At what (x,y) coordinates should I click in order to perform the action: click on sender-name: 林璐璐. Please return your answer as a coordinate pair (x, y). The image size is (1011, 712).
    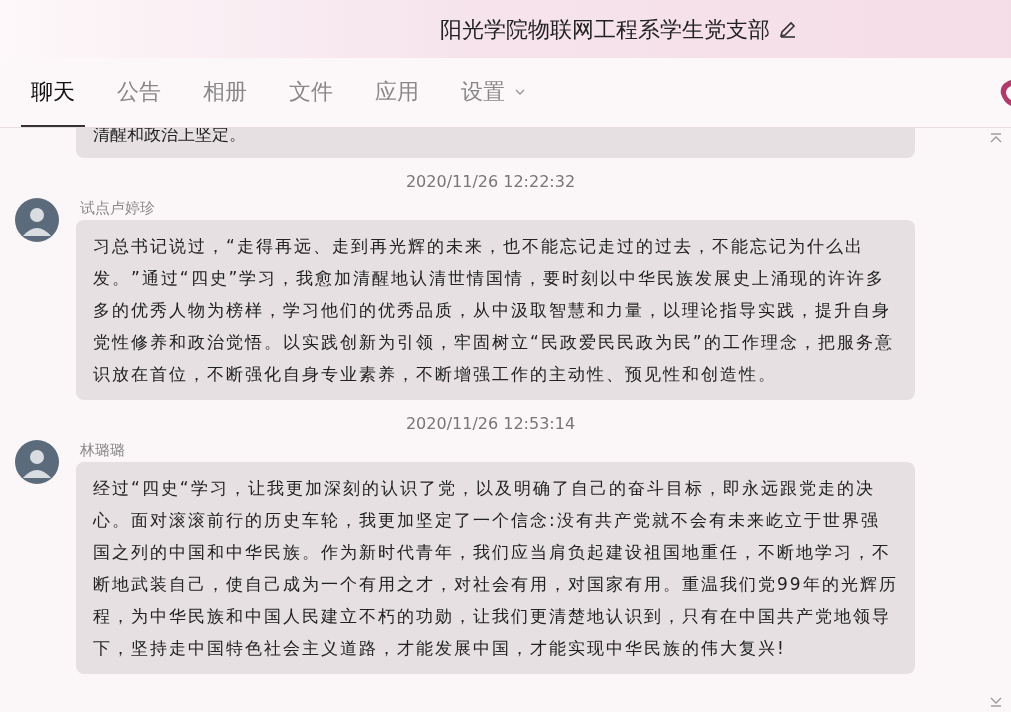
    Looking at the image, I should click on (102, 450).